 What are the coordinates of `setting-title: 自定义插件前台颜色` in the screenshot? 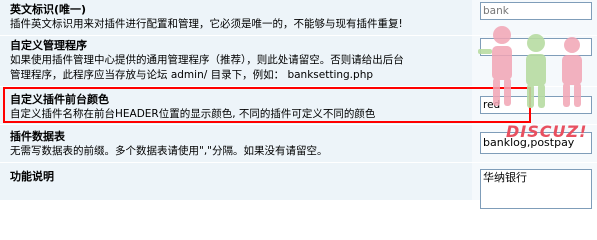 It's located at (59, 99).